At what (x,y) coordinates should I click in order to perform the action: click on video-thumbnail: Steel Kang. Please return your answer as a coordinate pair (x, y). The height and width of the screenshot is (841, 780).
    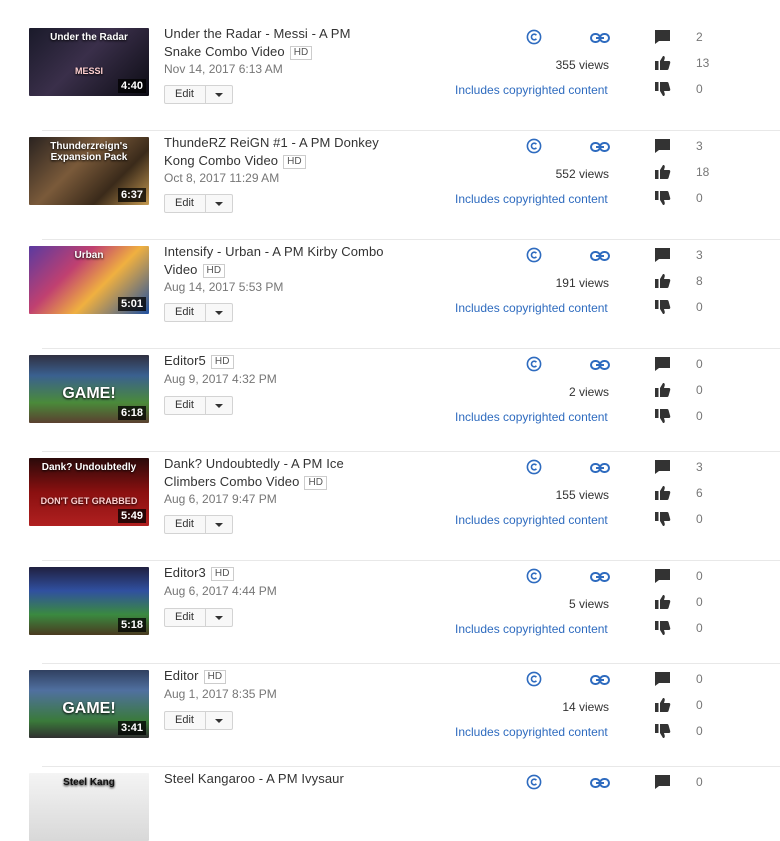
    Looking at the image, I should click on (89, 807).